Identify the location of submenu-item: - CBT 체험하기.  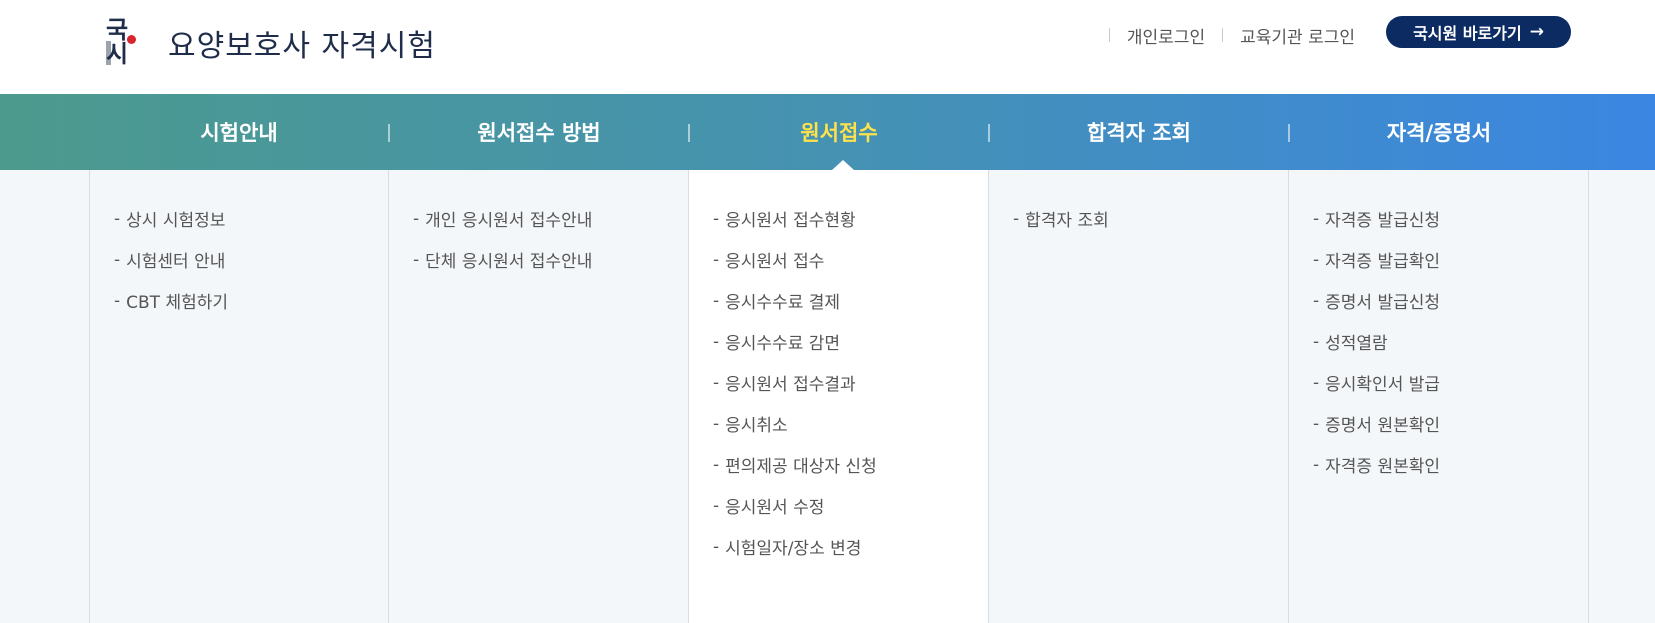
(251, 300).